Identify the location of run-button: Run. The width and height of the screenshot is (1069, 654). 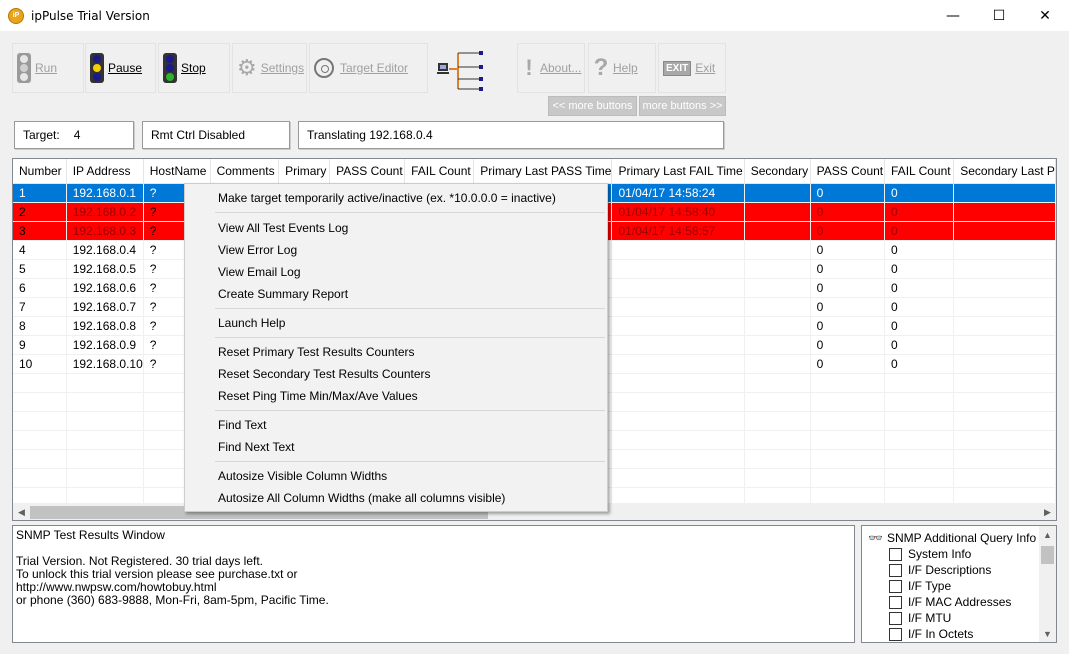
(48, 68).